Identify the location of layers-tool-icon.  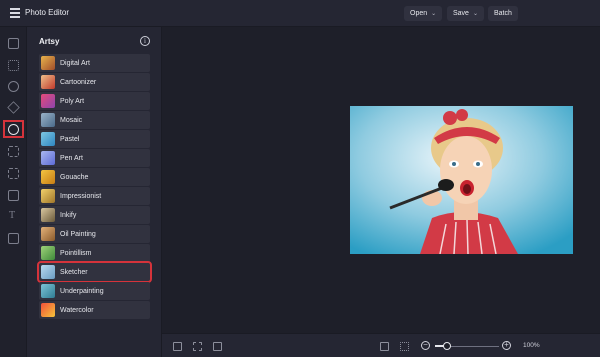
(13, 238).